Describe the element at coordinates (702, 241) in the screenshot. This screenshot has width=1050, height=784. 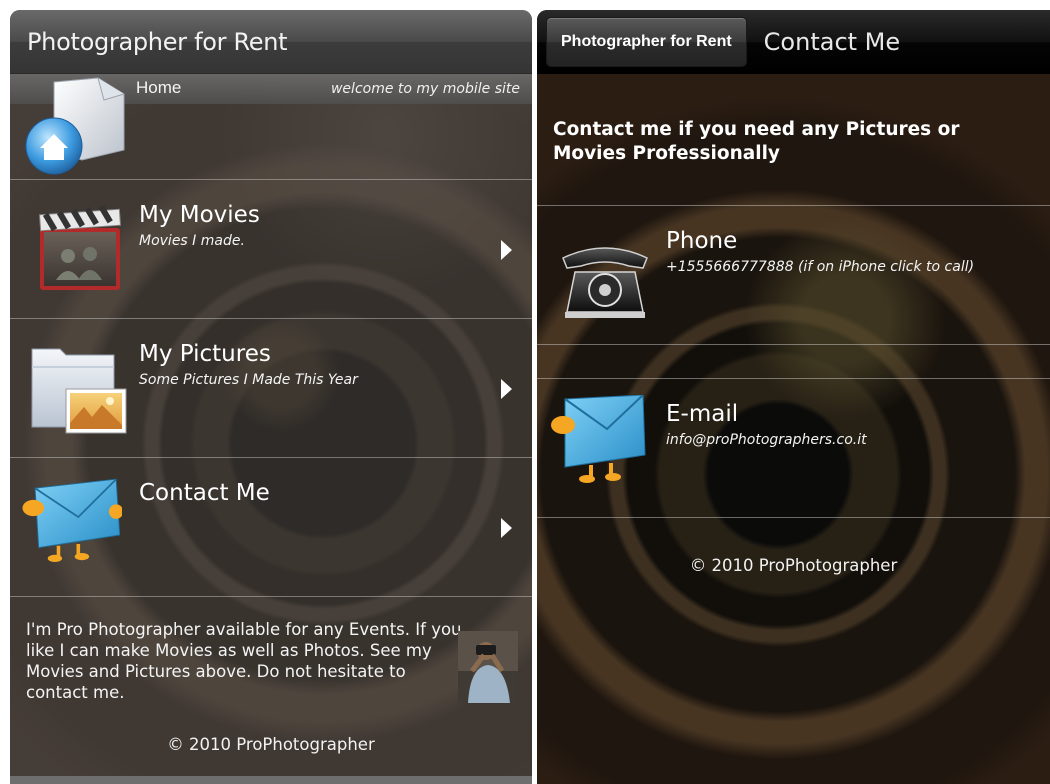
I see `contact-title: Phone` at that location.